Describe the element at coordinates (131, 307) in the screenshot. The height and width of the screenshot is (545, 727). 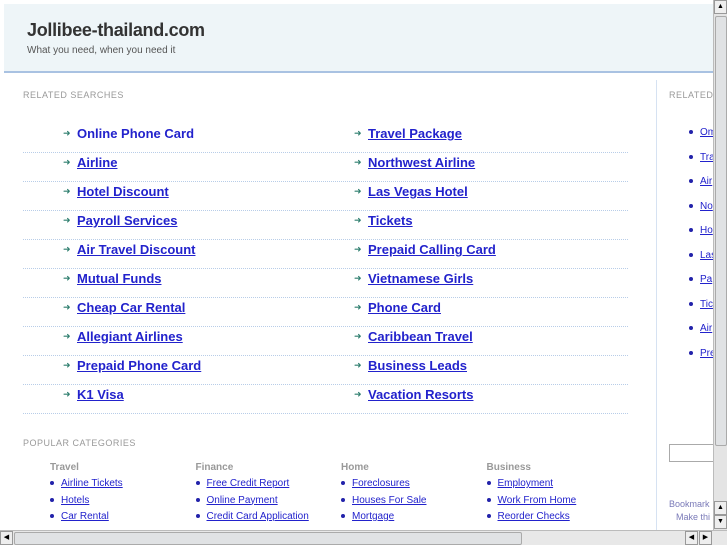
I see `related-link: Cheap Car Rental` at that location.